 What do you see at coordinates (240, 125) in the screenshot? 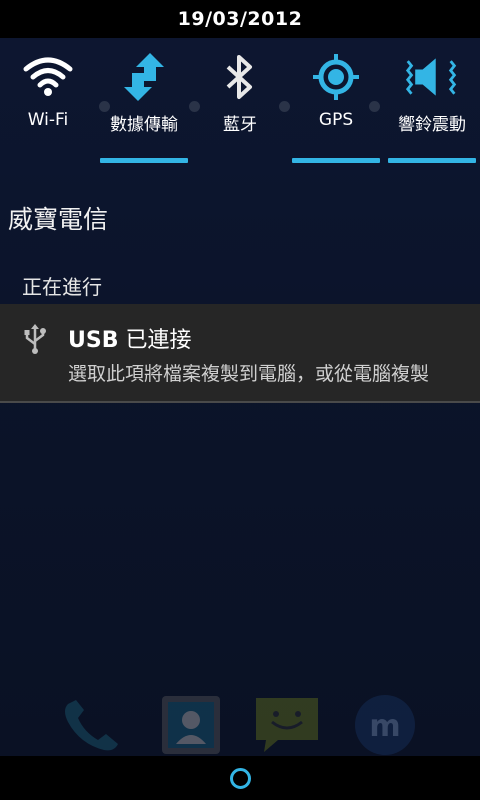
I see `toggle-bluetooth-label: 藍牙` at bounding box center [240, 125].